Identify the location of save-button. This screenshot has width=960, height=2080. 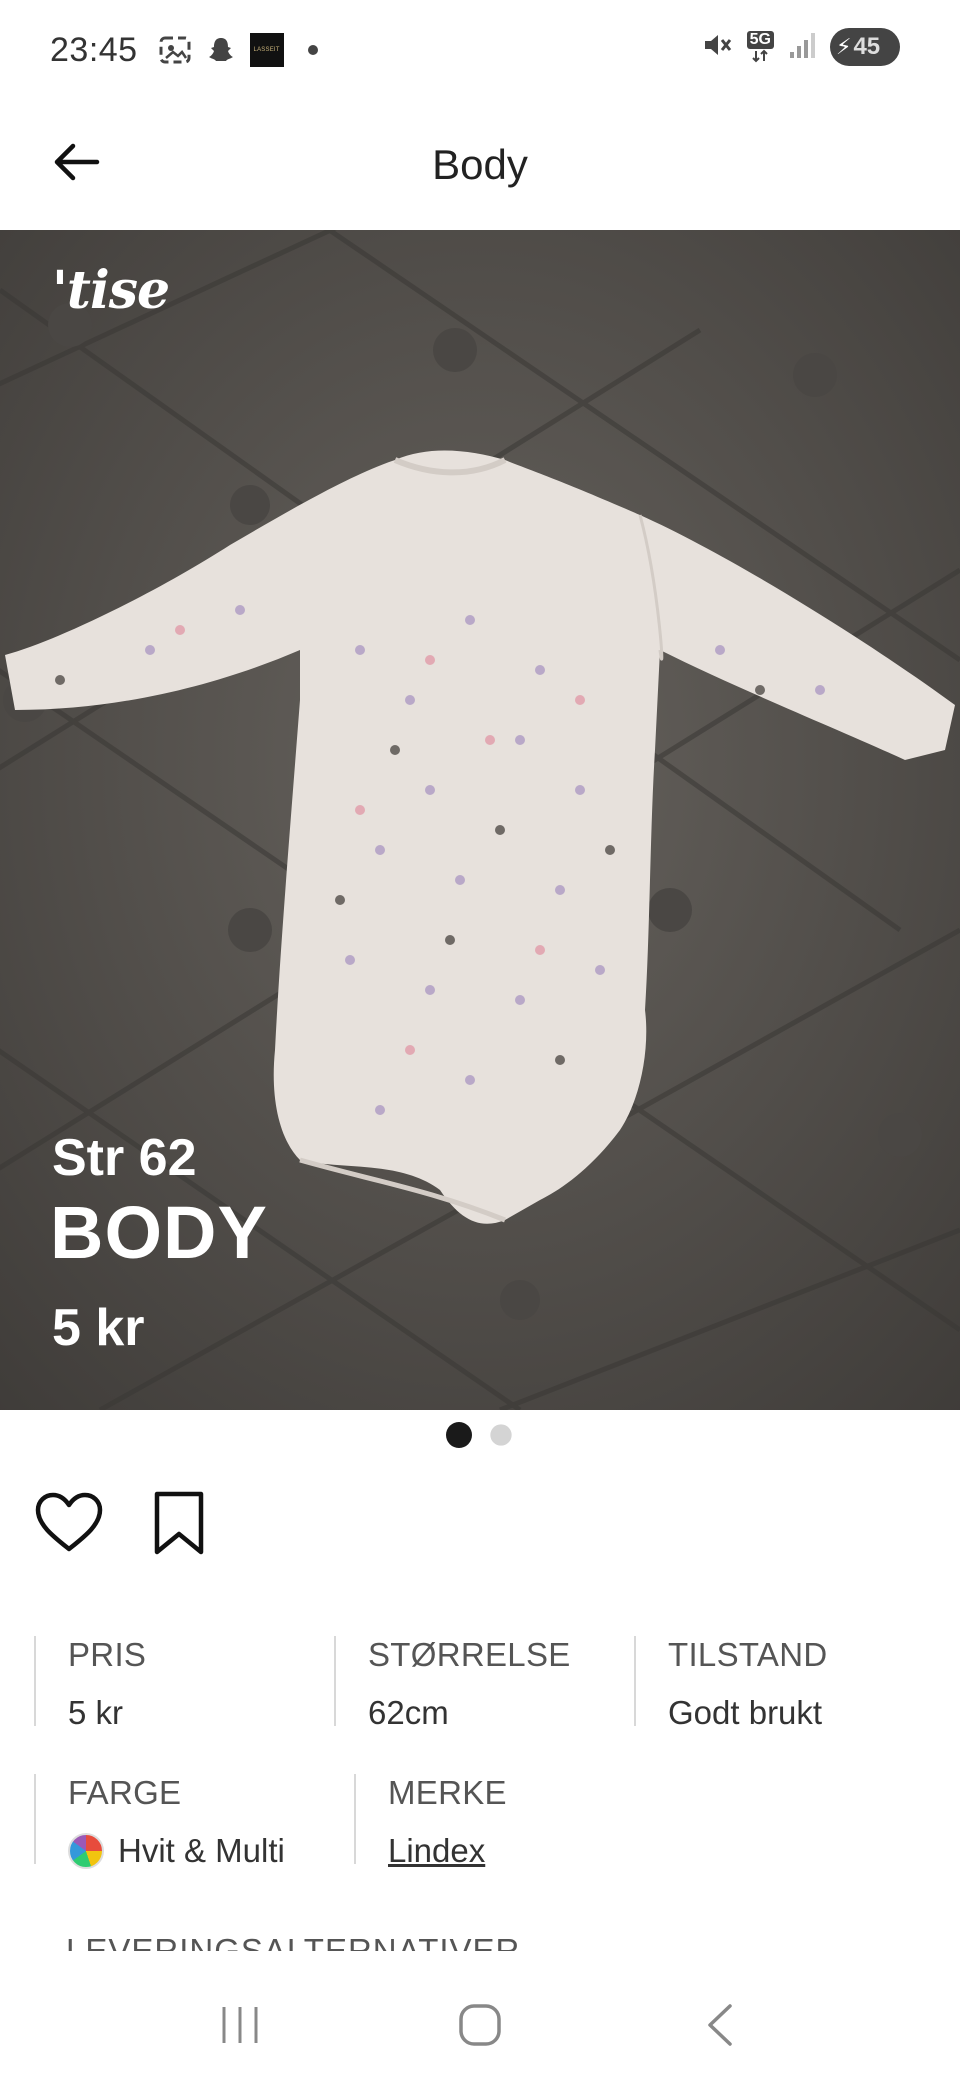
(179, 1523).